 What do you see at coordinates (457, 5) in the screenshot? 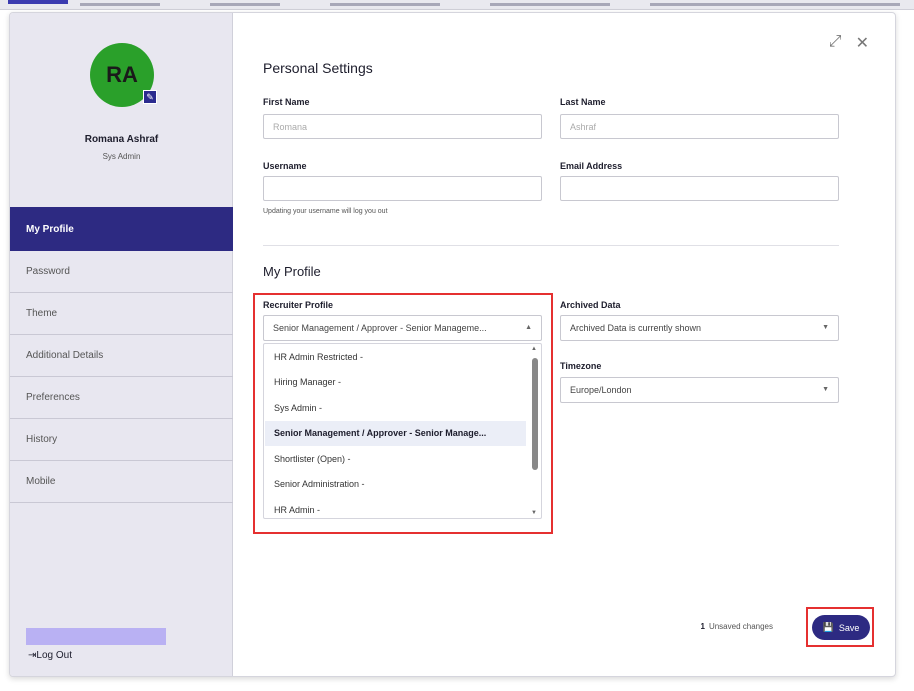
I see `background-header-strip` at bounding box center [457, 5].